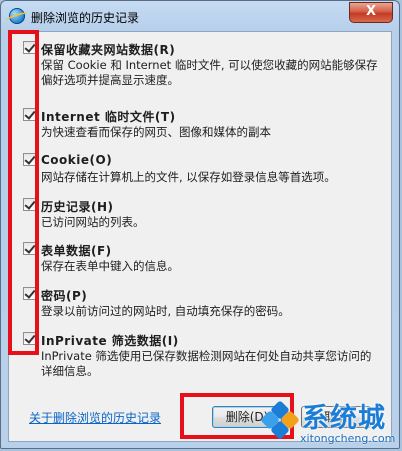 The image size is (402, 451). What do you see at coordinates (77, 207) in the screenshot?
I see `option-title: 历史记录(H)` at bounding box center [77, 207].